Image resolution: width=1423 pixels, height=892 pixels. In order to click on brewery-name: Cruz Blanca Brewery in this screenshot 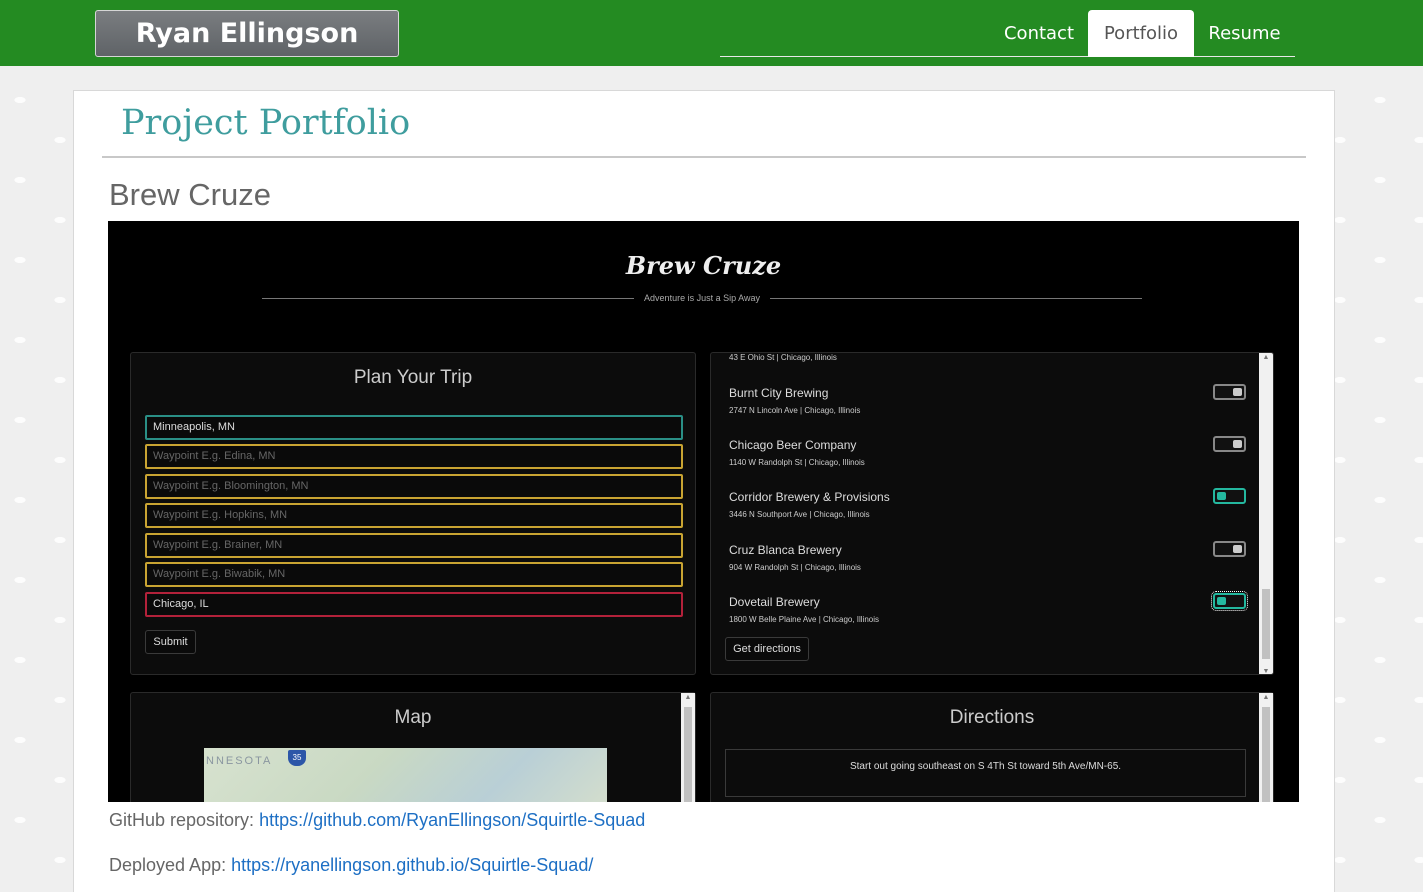, I will do `click(785, 550)`.